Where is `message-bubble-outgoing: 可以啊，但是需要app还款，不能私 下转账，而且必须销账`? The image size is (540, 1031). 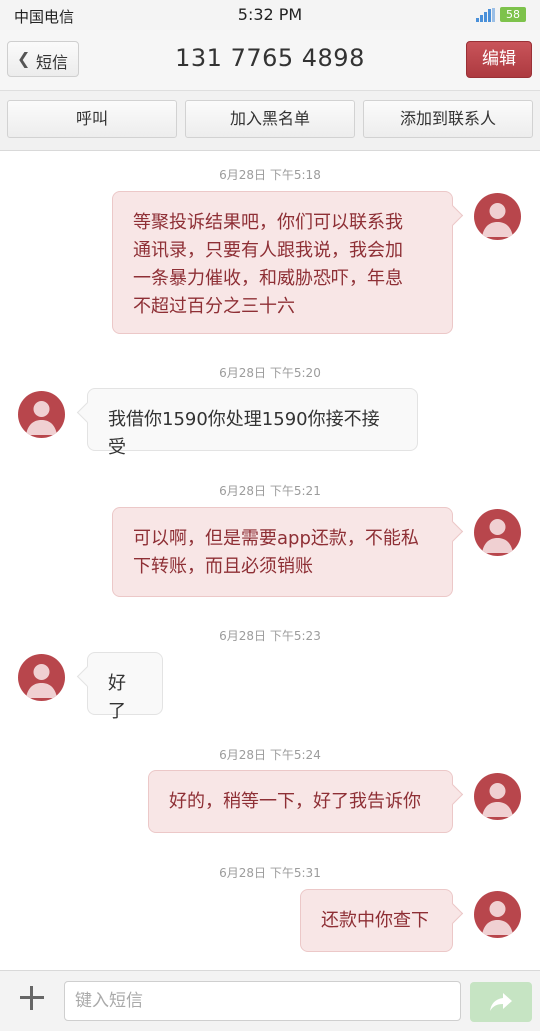
message-bubble-outgoing: 可以啊，但是需要app还款，不能私 下转账，而且必须销账 is located at coordinates (288, 552).